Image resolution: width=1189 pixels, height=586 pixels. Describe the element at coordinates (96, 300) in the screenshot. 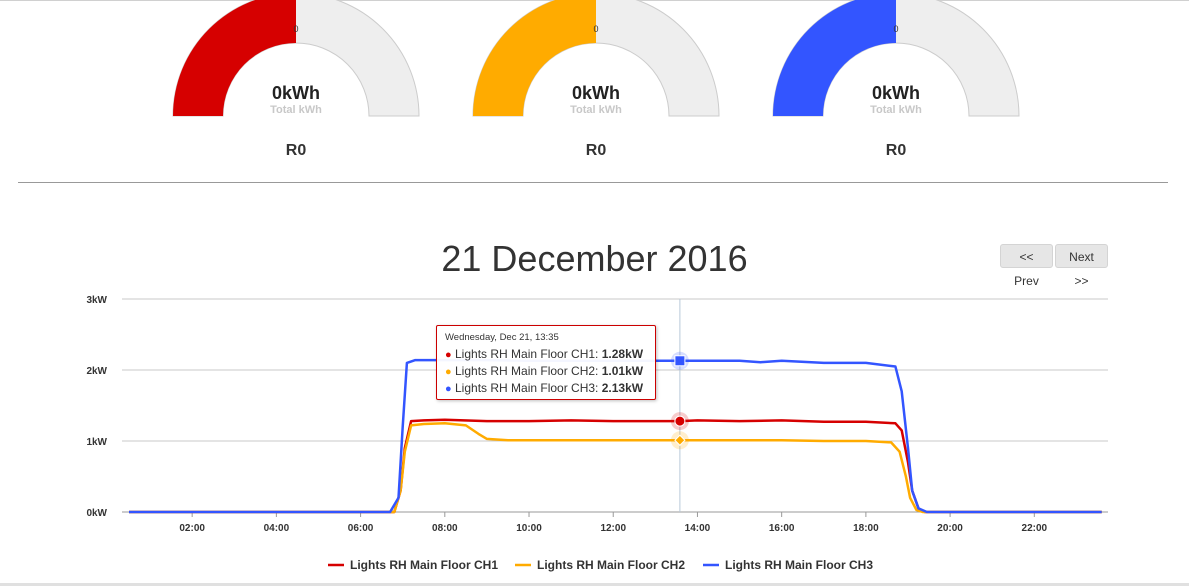

I see `y-tick-label: 3kW` at that location.